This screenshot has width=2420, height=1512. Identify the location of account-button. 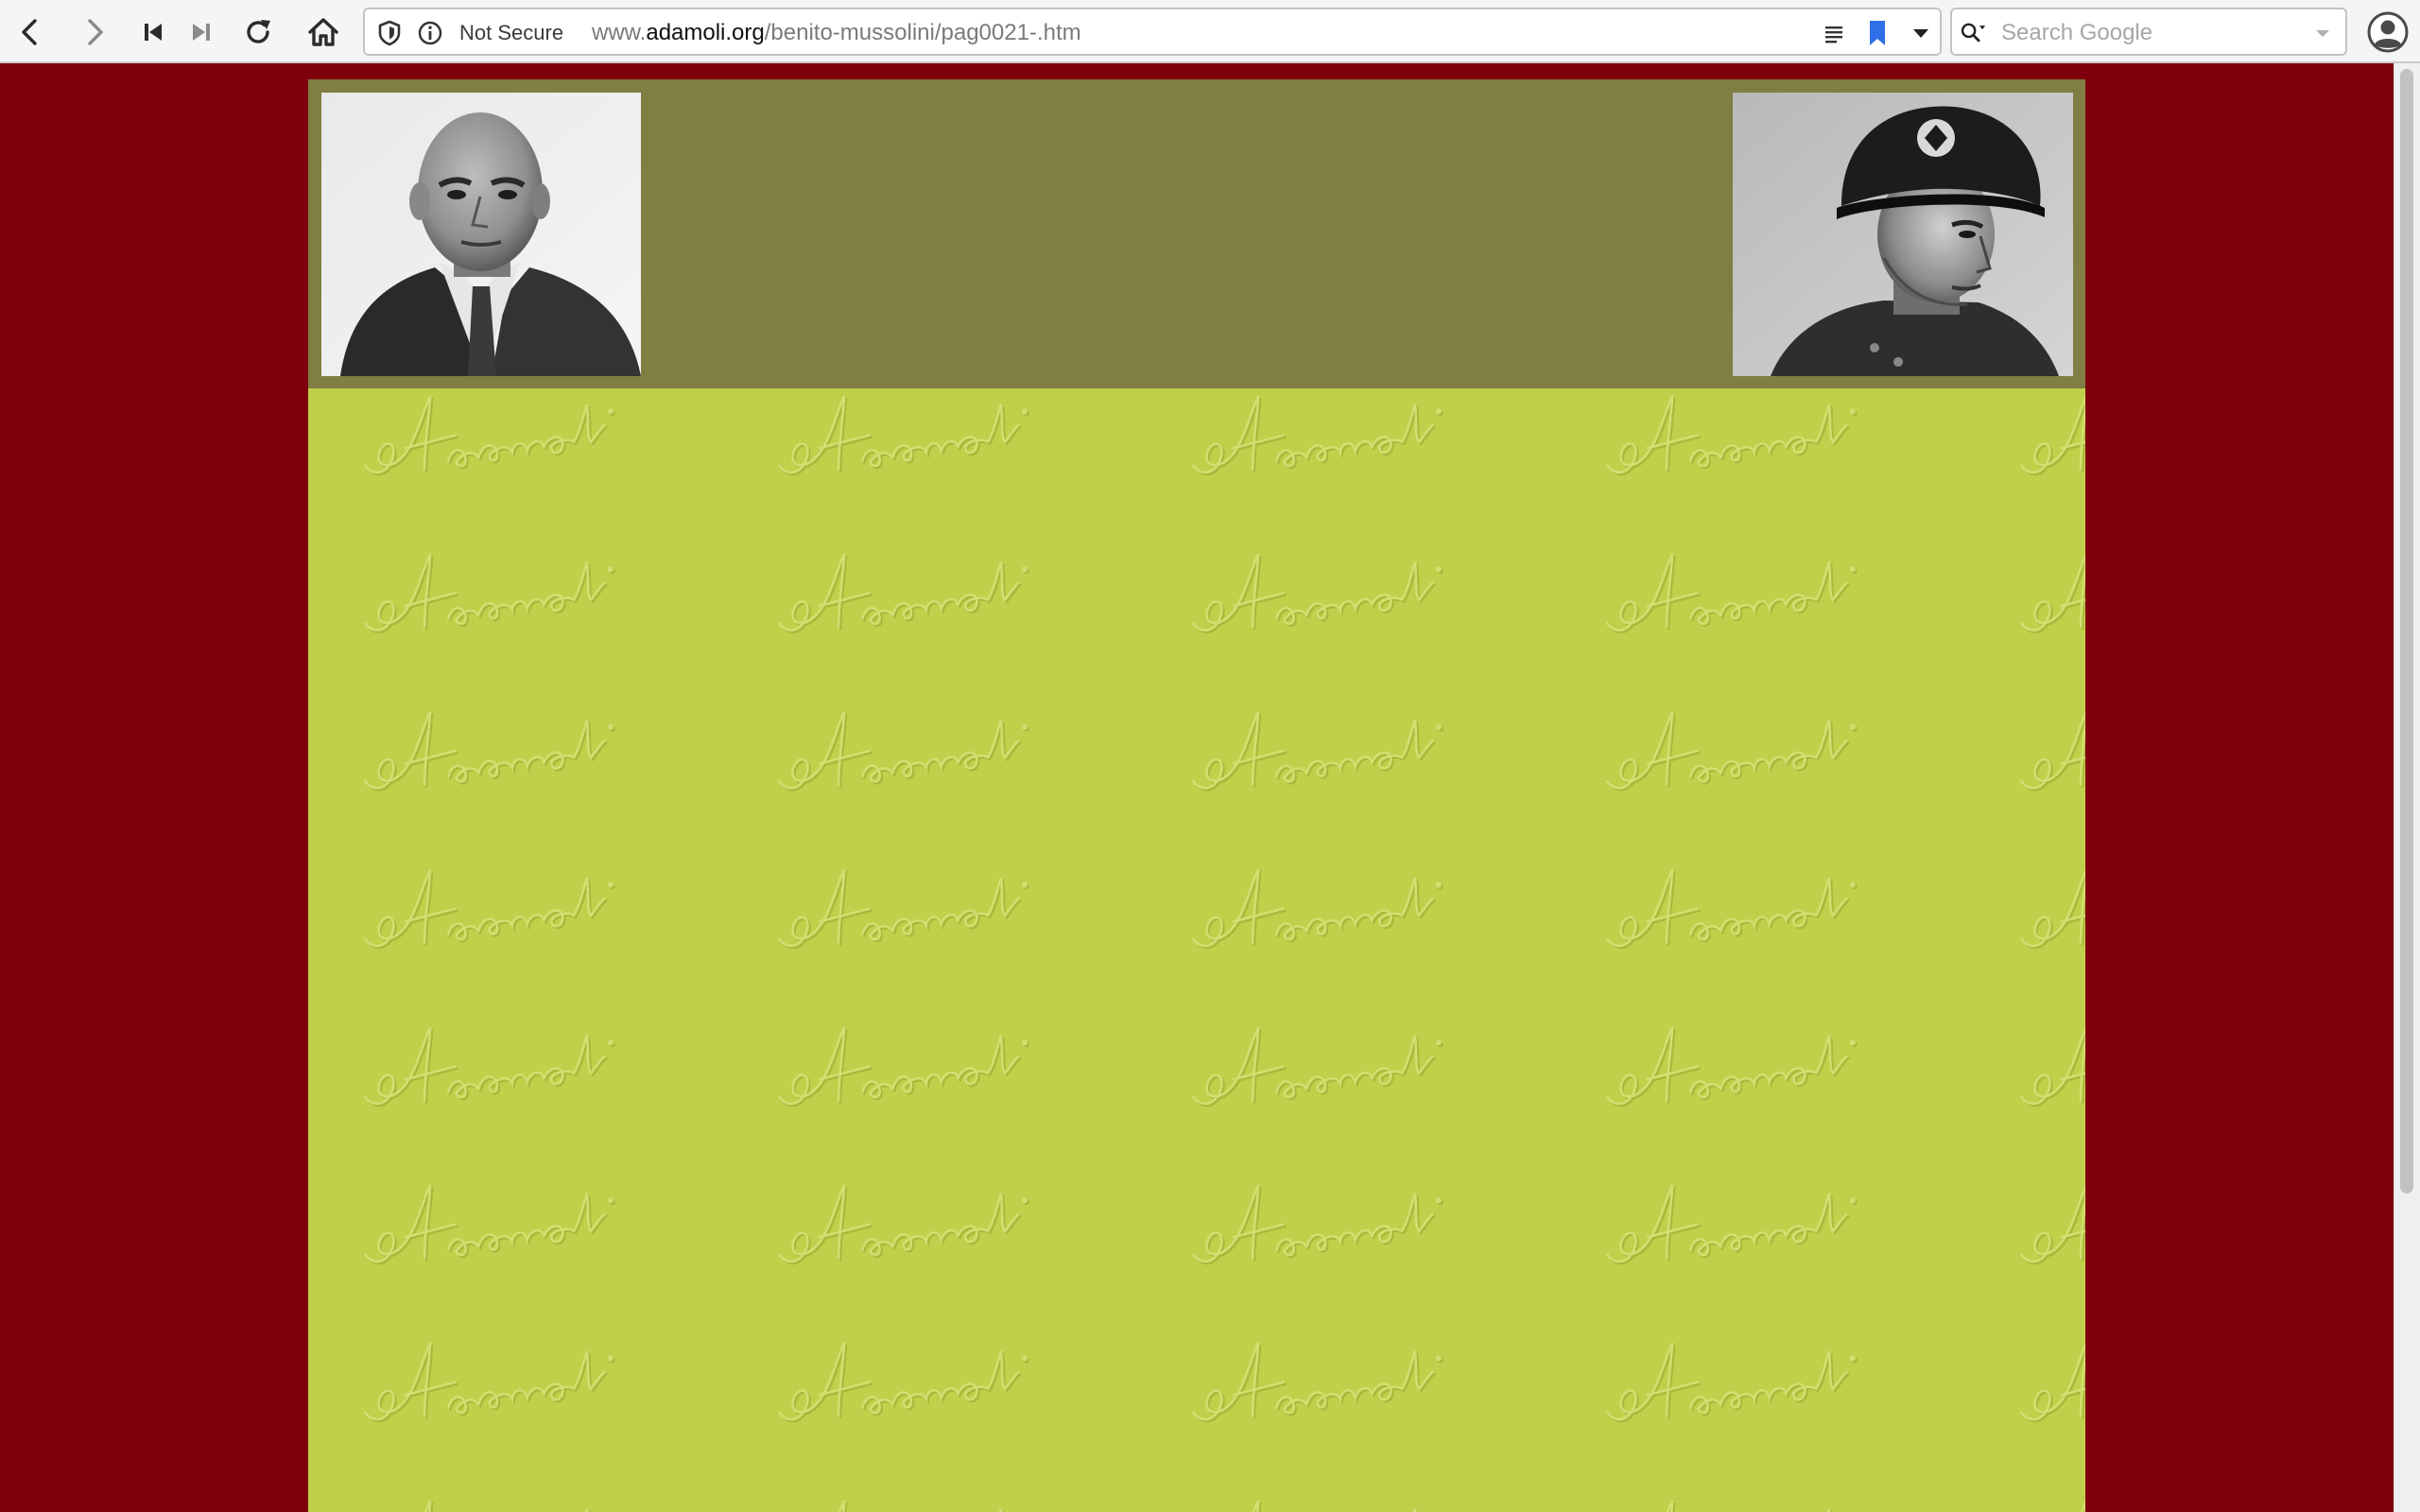
(2387, 32).